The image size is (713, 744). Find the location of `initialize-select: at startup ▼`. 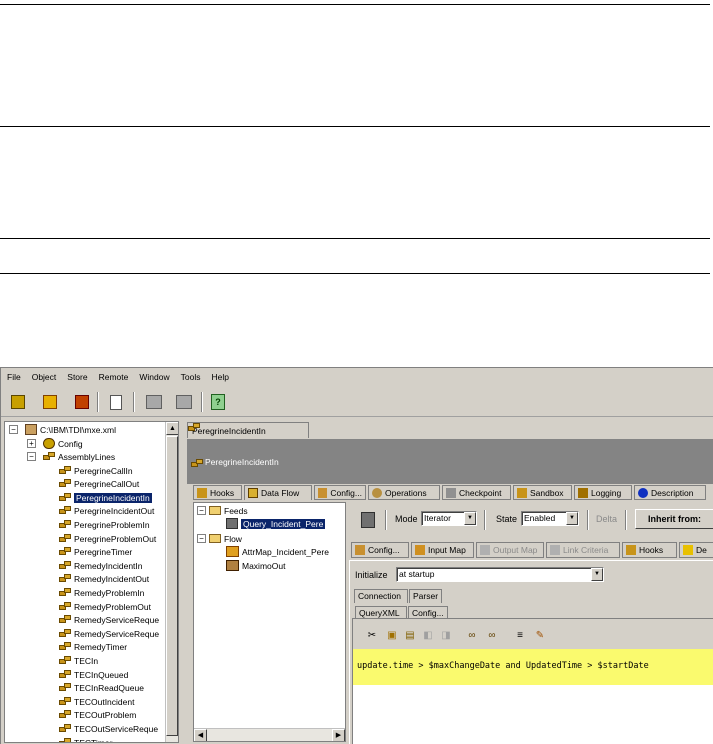

initialize-select: at startup ▼ is located at coordinates (500, 574).